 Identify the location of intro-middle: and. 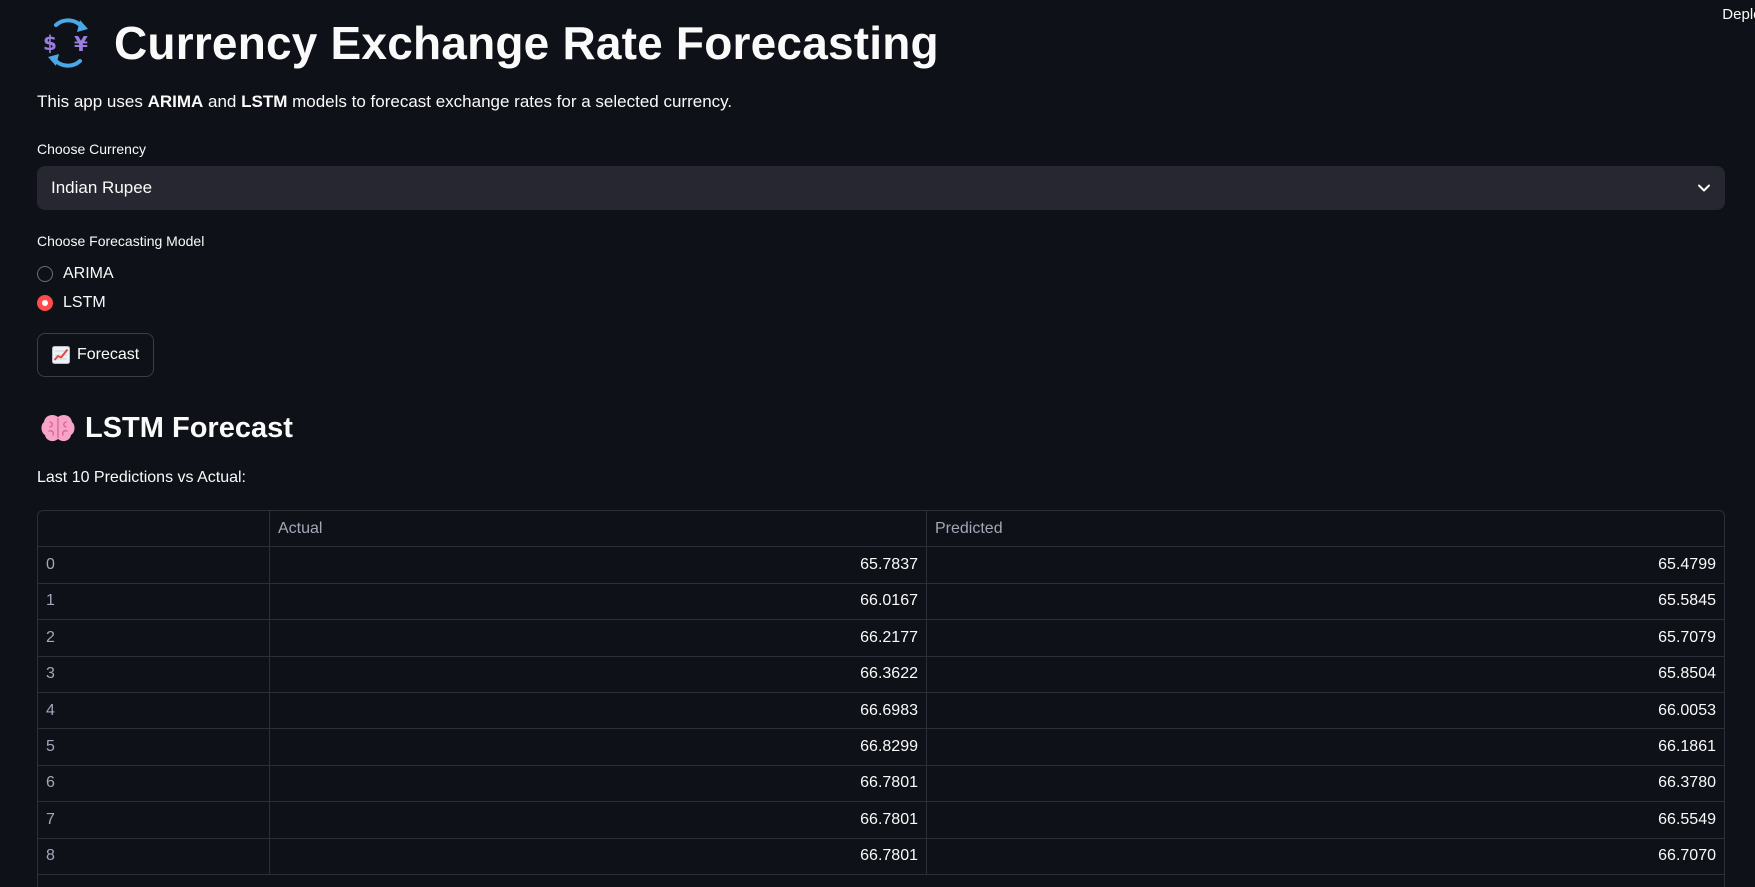
(222, 101).